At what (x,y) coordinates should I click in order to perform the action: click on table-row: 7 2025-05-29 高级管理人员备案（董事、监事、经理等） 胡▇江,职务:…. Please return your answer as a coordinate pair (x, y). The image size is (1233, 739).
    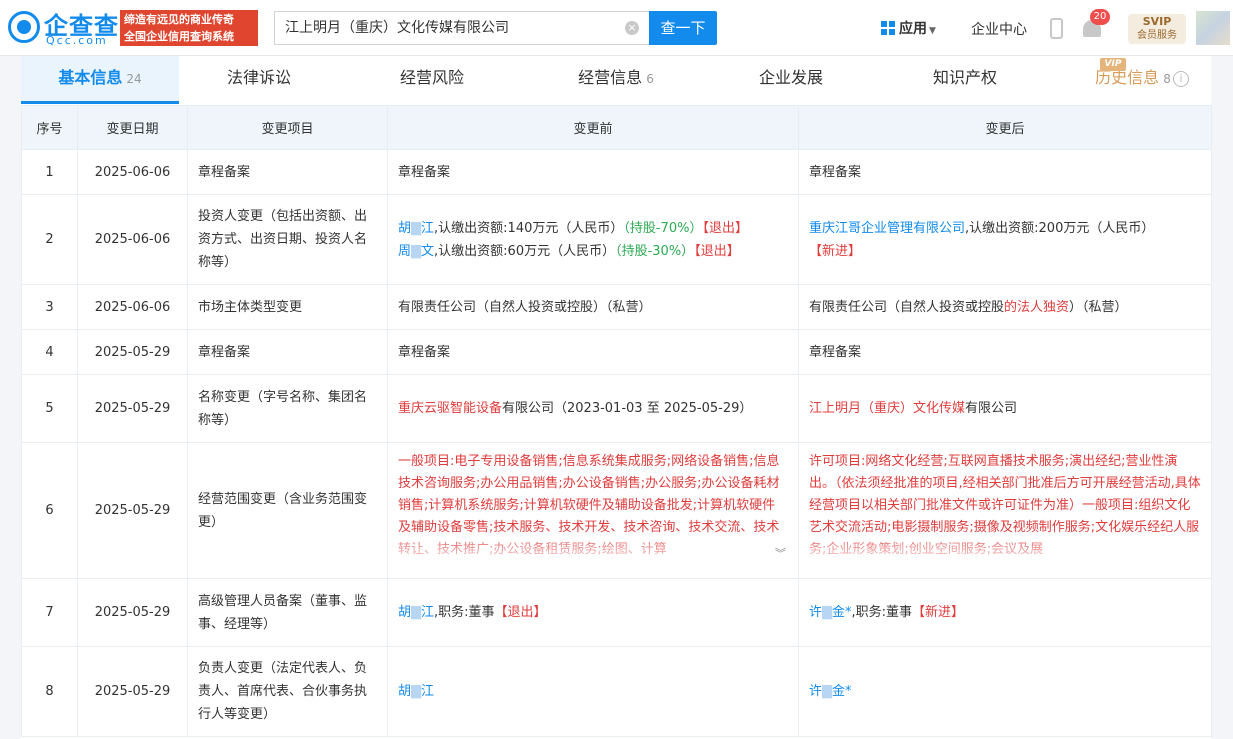
    Looking at the image, I should click on (616, 612).